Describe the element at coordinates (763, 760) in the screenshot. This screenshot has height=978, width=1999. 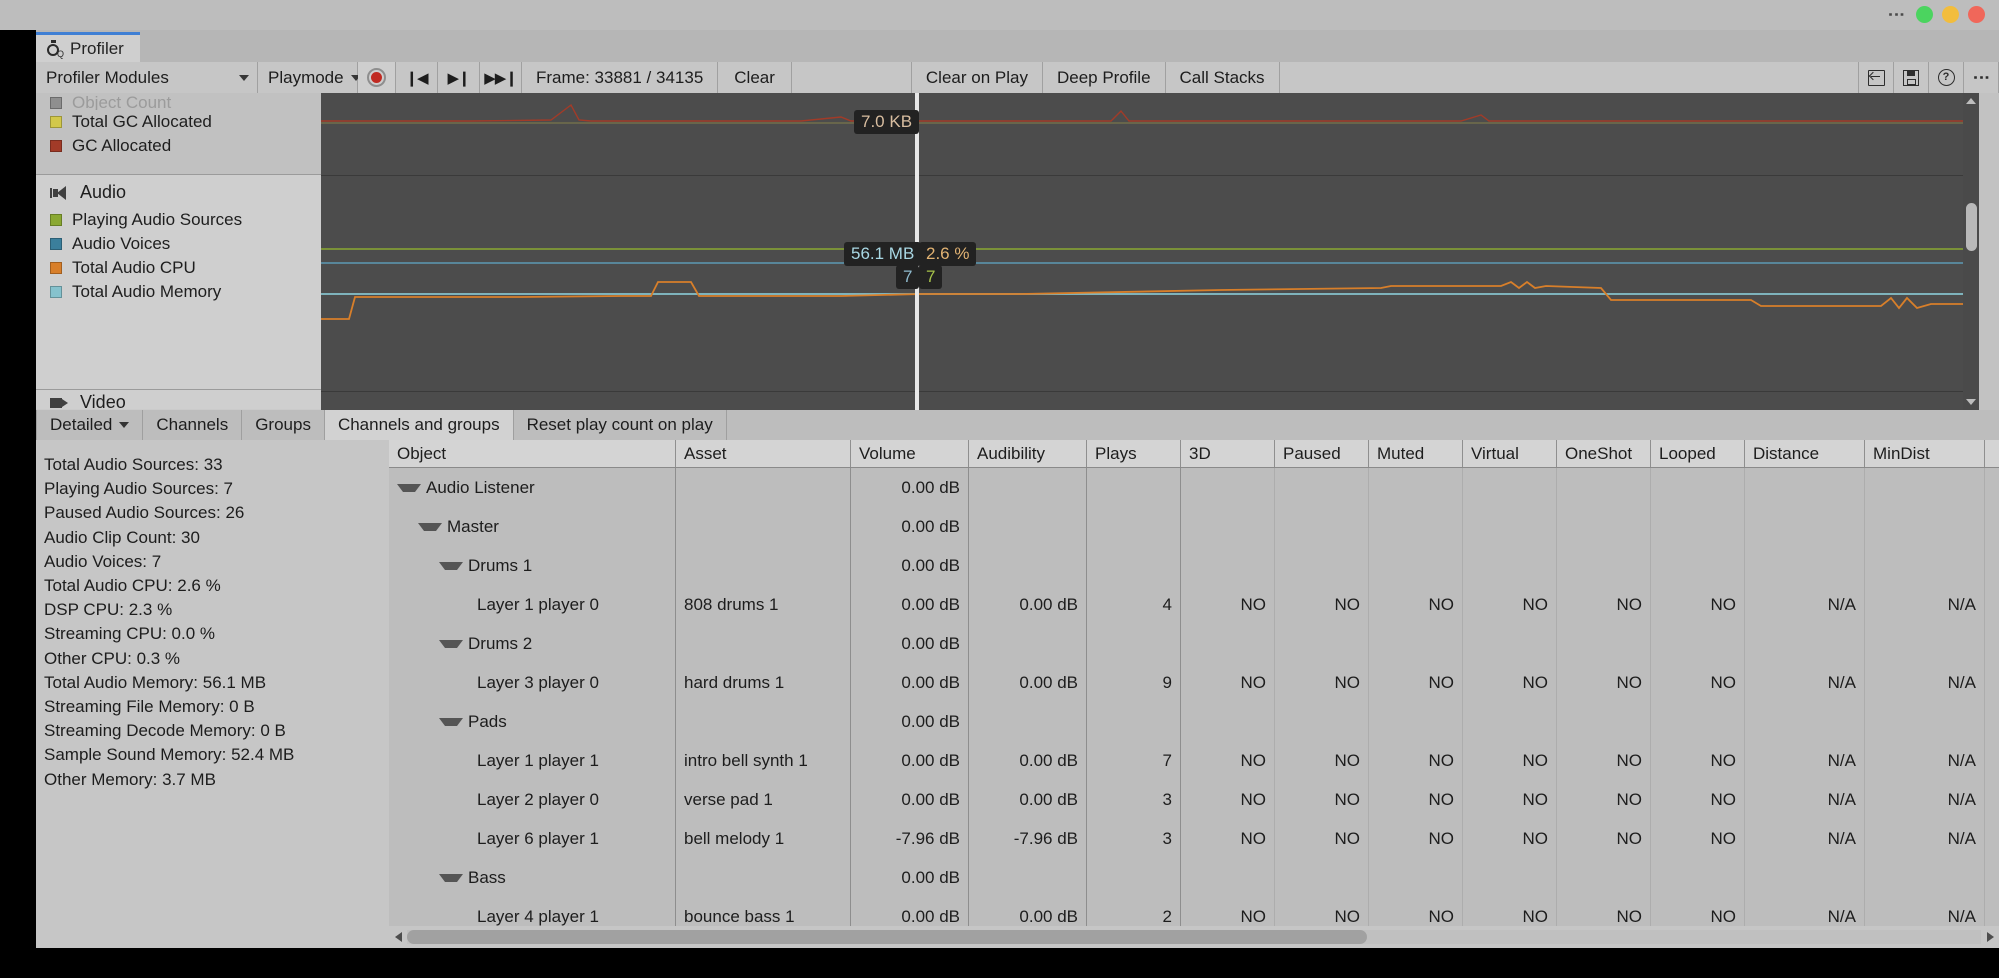
I see `cell-asset: intro bell synth 1` at that location.